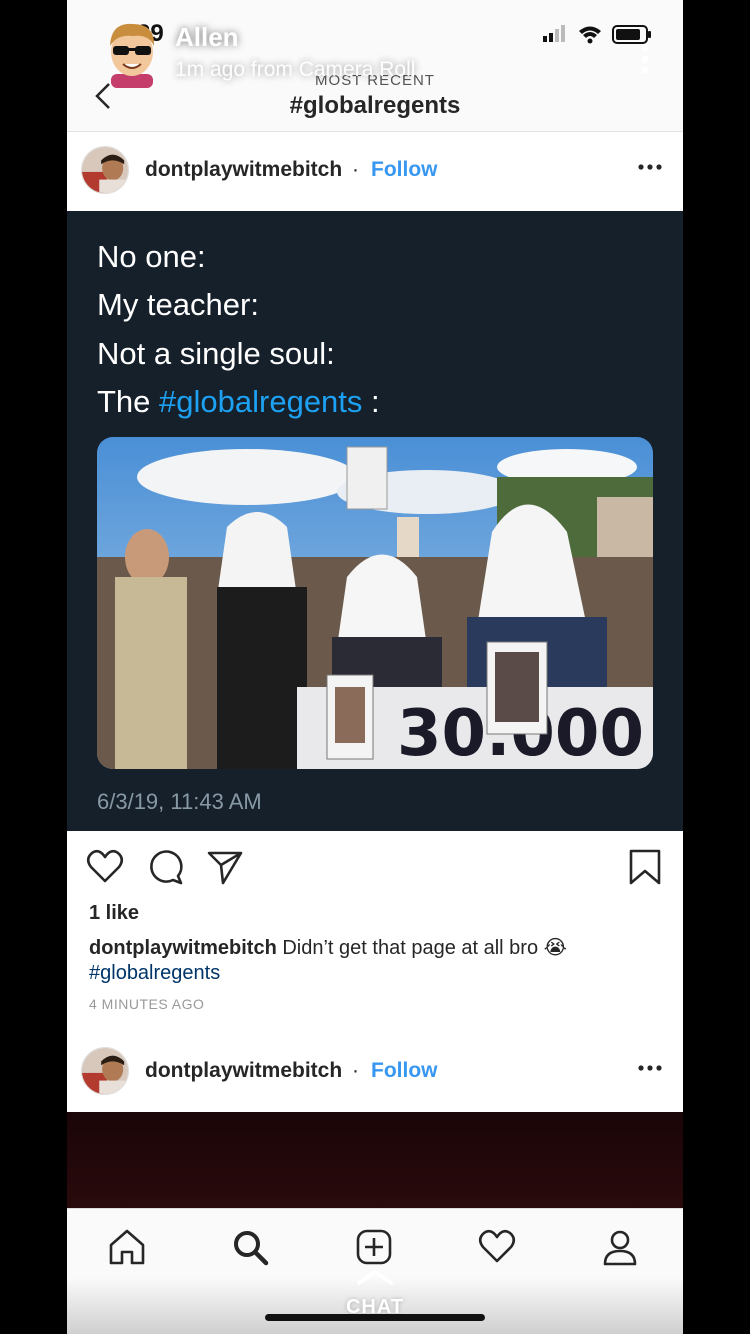  Describe the element at coordinates (375, 105) in the screenshot. I see `header-title: #globalregents` at that location.